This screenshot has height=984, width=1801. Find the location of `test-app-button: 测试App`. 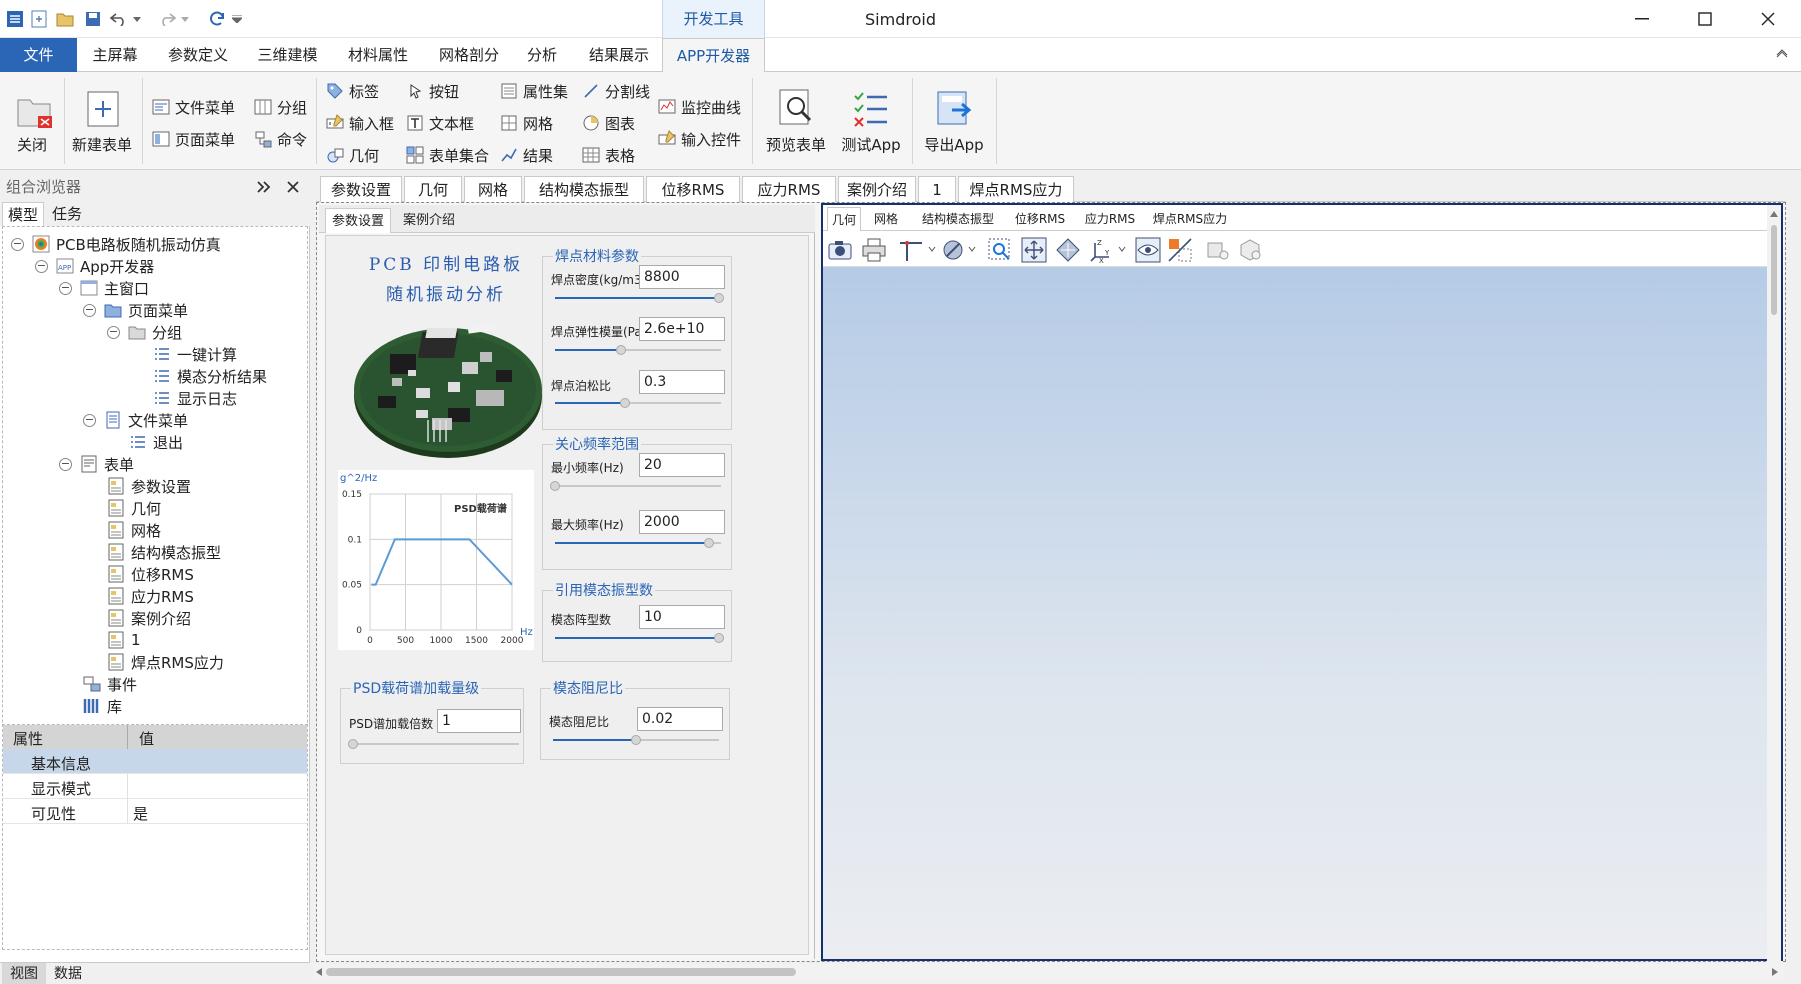

test-app-button: 测试App is located at coordinates (871, 122).